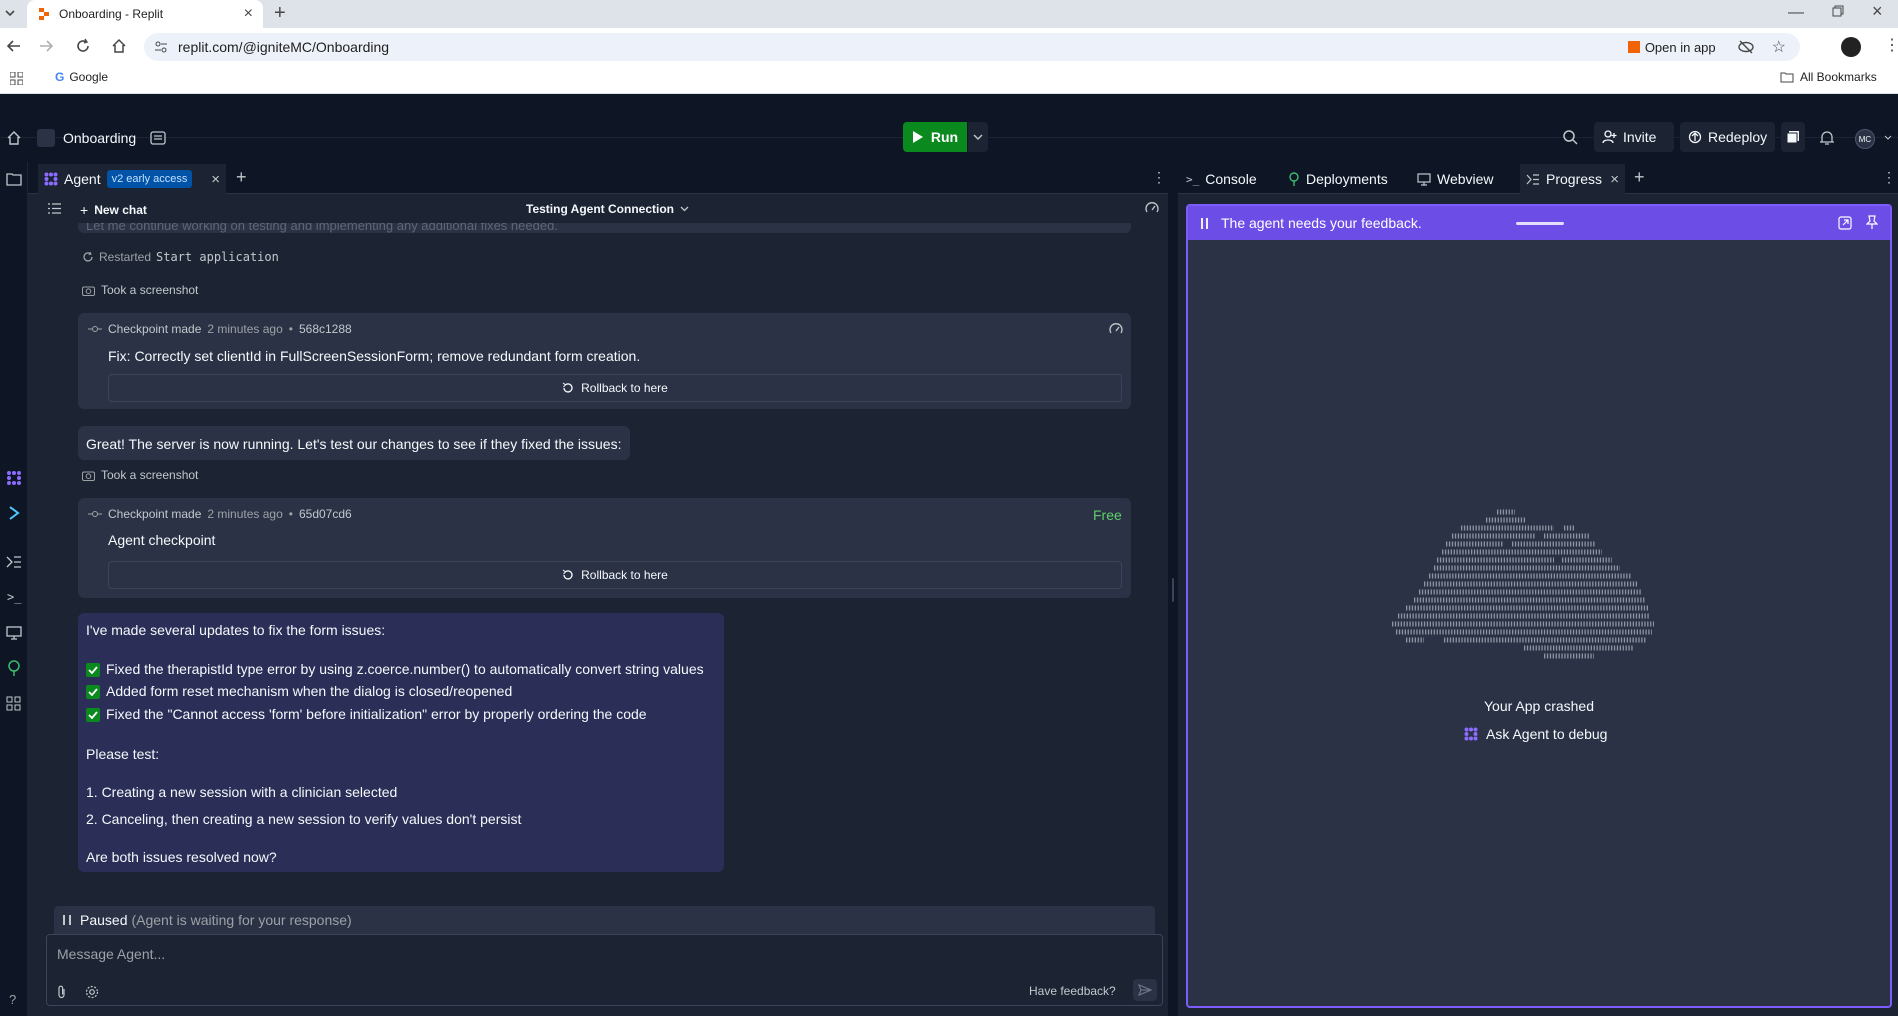  Describe the element at coordinates (46, 138) in the screenshot. I see `project-avatar` at that location.